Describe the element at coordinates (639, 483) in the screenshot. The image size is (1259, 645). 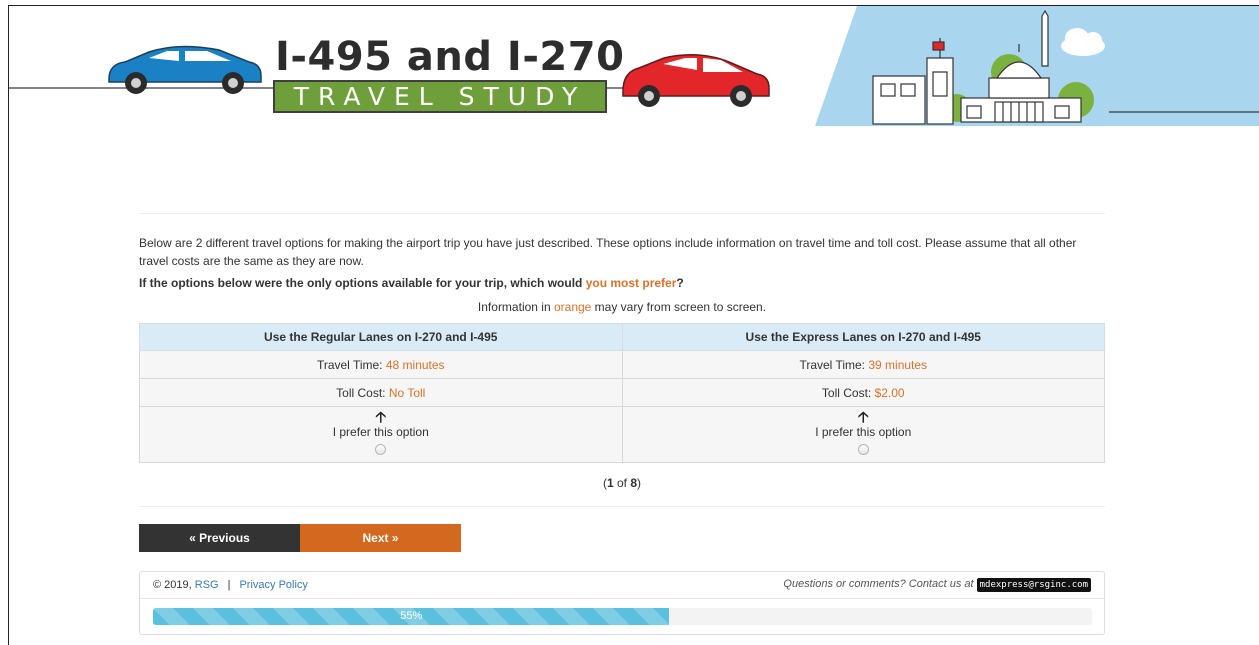
I see `counter-close: )` at that location.